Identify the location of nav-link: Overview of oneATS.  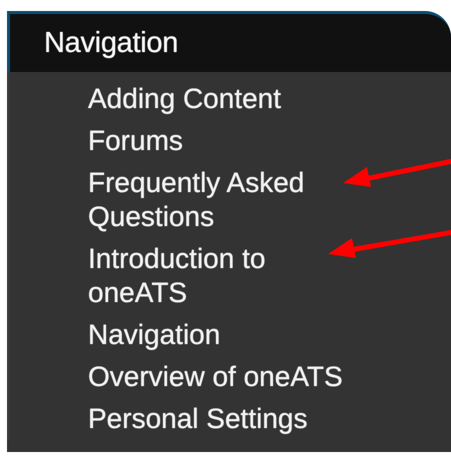
(215, 377).